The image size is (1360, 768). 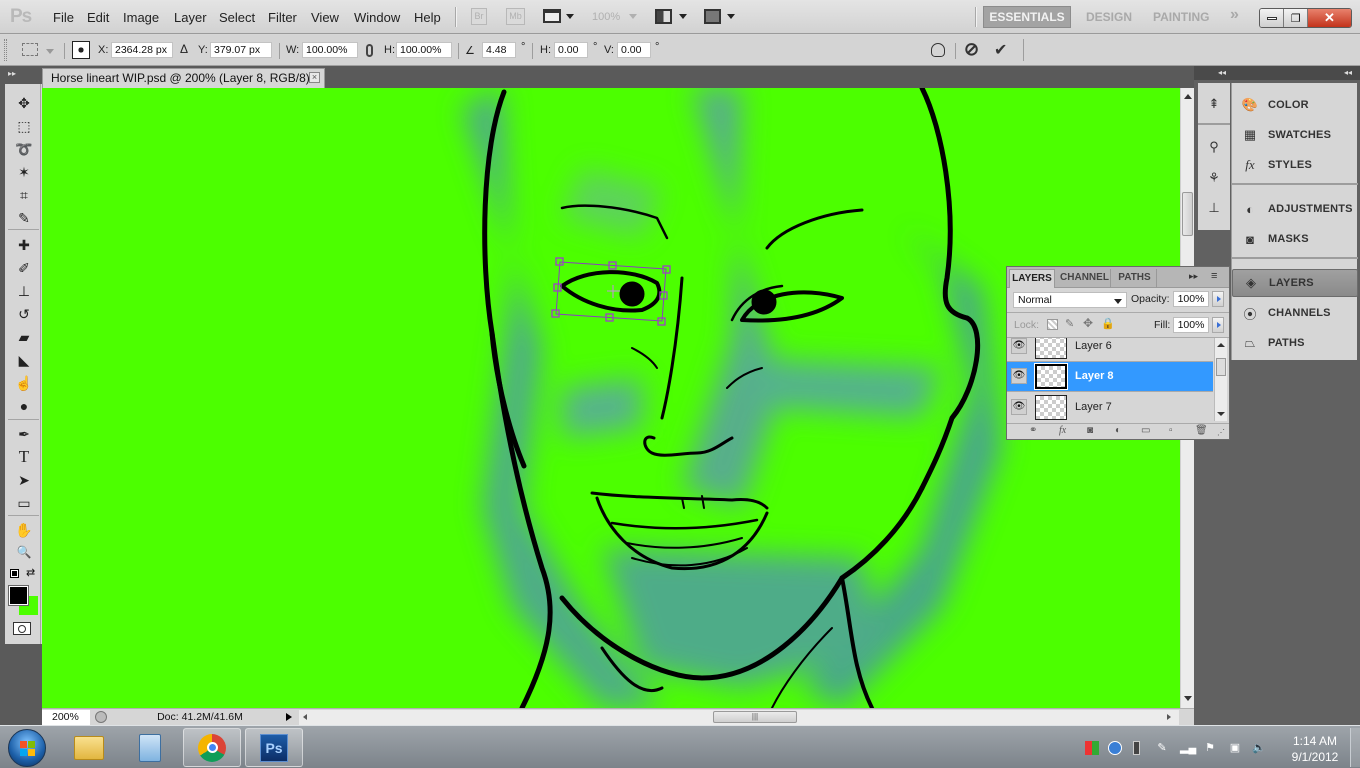 What do you see at coordinates (150, 747) in the screenshot?
I see `taskbar-calculator` at bounding box center [150, 747].